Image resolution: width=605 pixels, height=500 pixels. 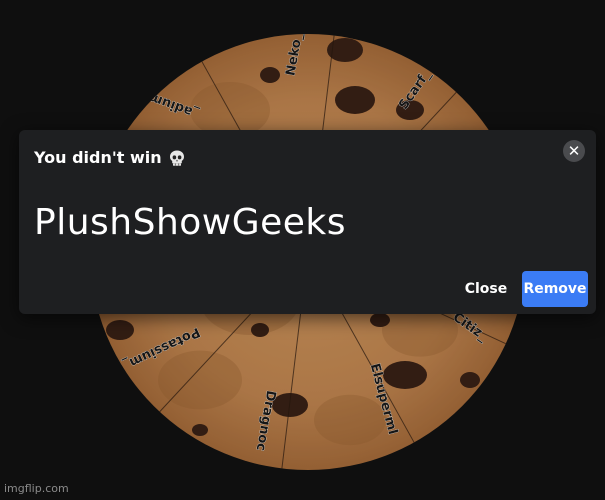 What do you see at coordinates (177, 158) in the screenshot?
I see `skull-icon` at bounding box center [177, 158].